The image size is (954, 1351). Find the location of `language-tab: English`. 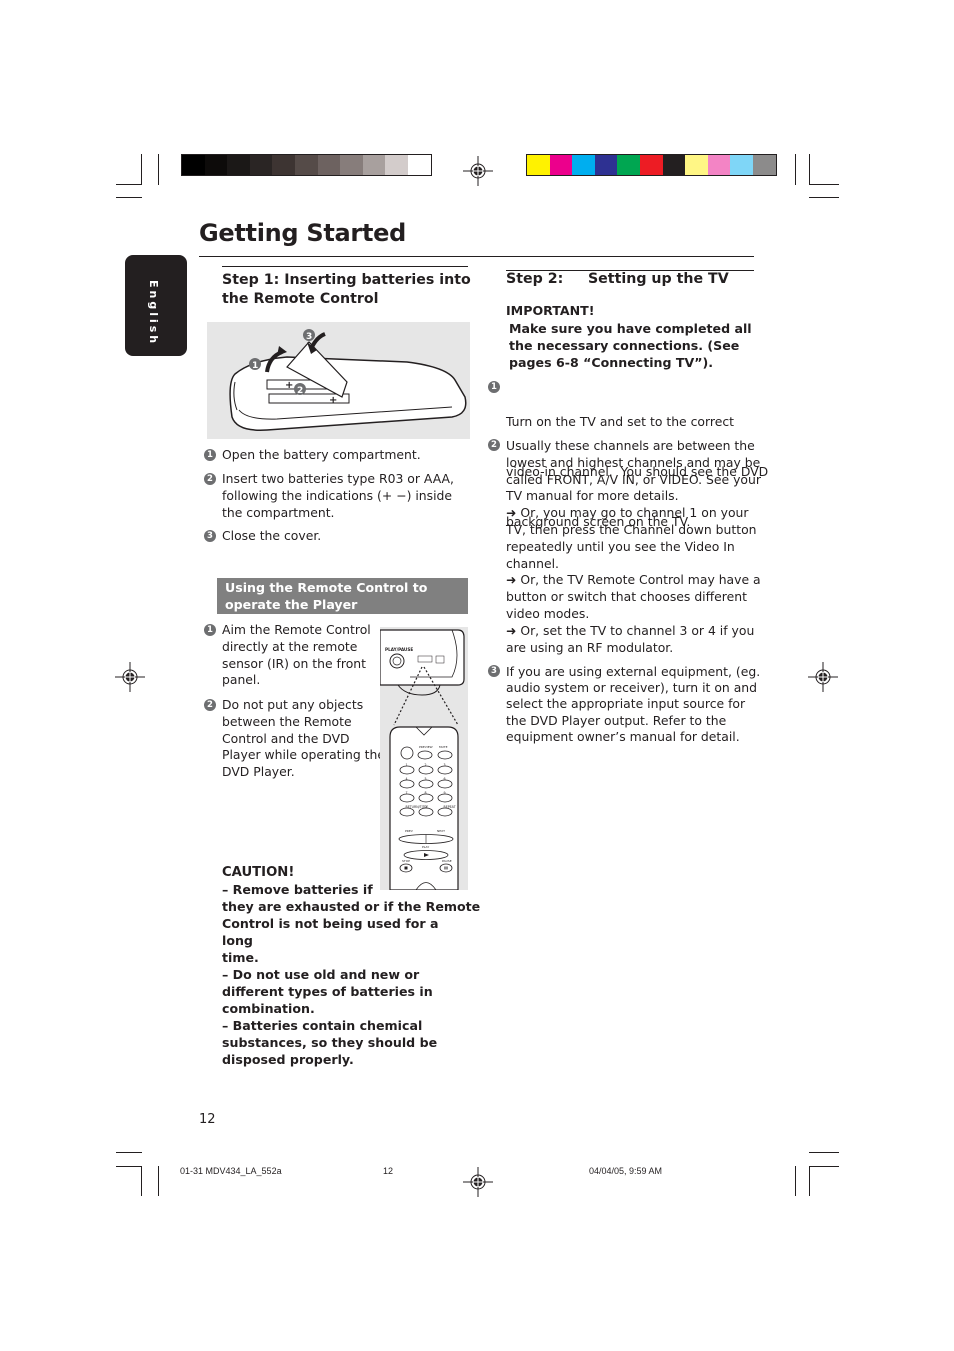

language-tab: English is located at coordinates (156, 305).